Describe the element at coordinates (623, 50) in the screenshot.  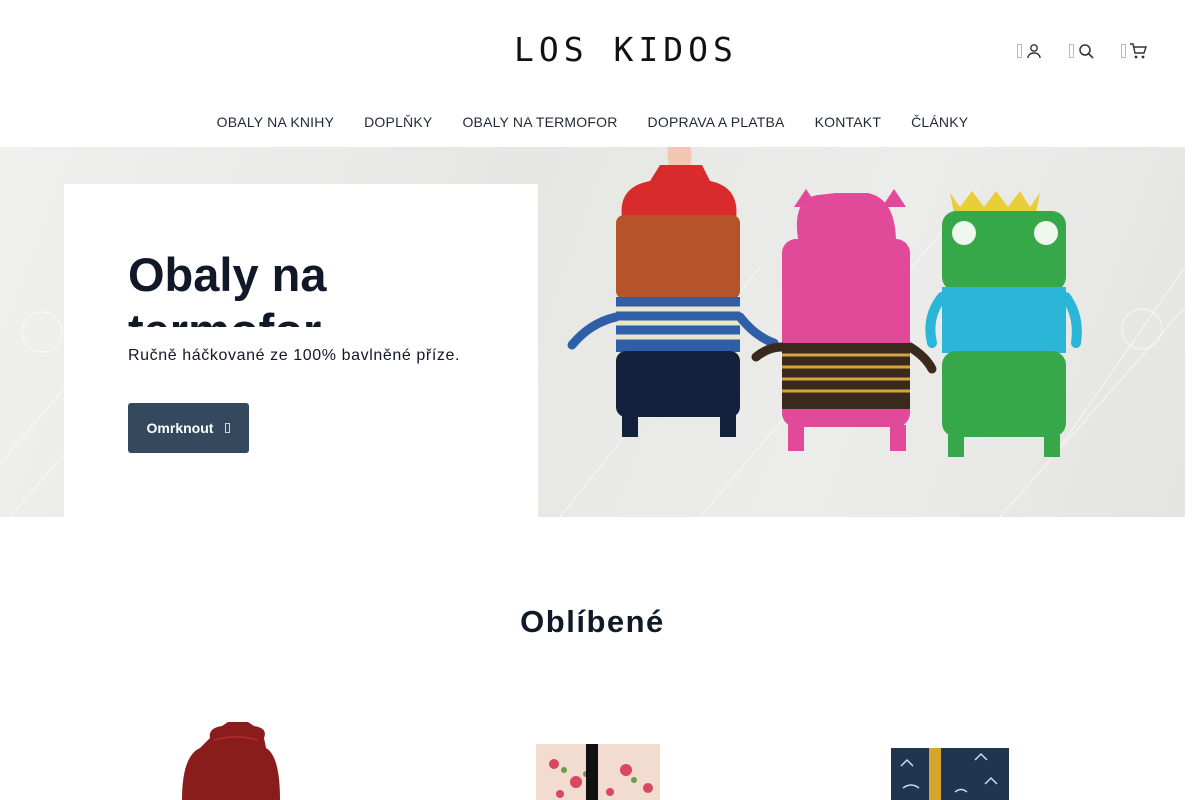
I see `site-logo: LOS KIDOS` at that location.